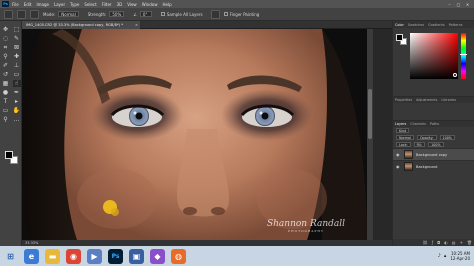 The width and height of the screenshot is (474, 266). I want to click on ie-browser-icon: e, so click(31, 256).